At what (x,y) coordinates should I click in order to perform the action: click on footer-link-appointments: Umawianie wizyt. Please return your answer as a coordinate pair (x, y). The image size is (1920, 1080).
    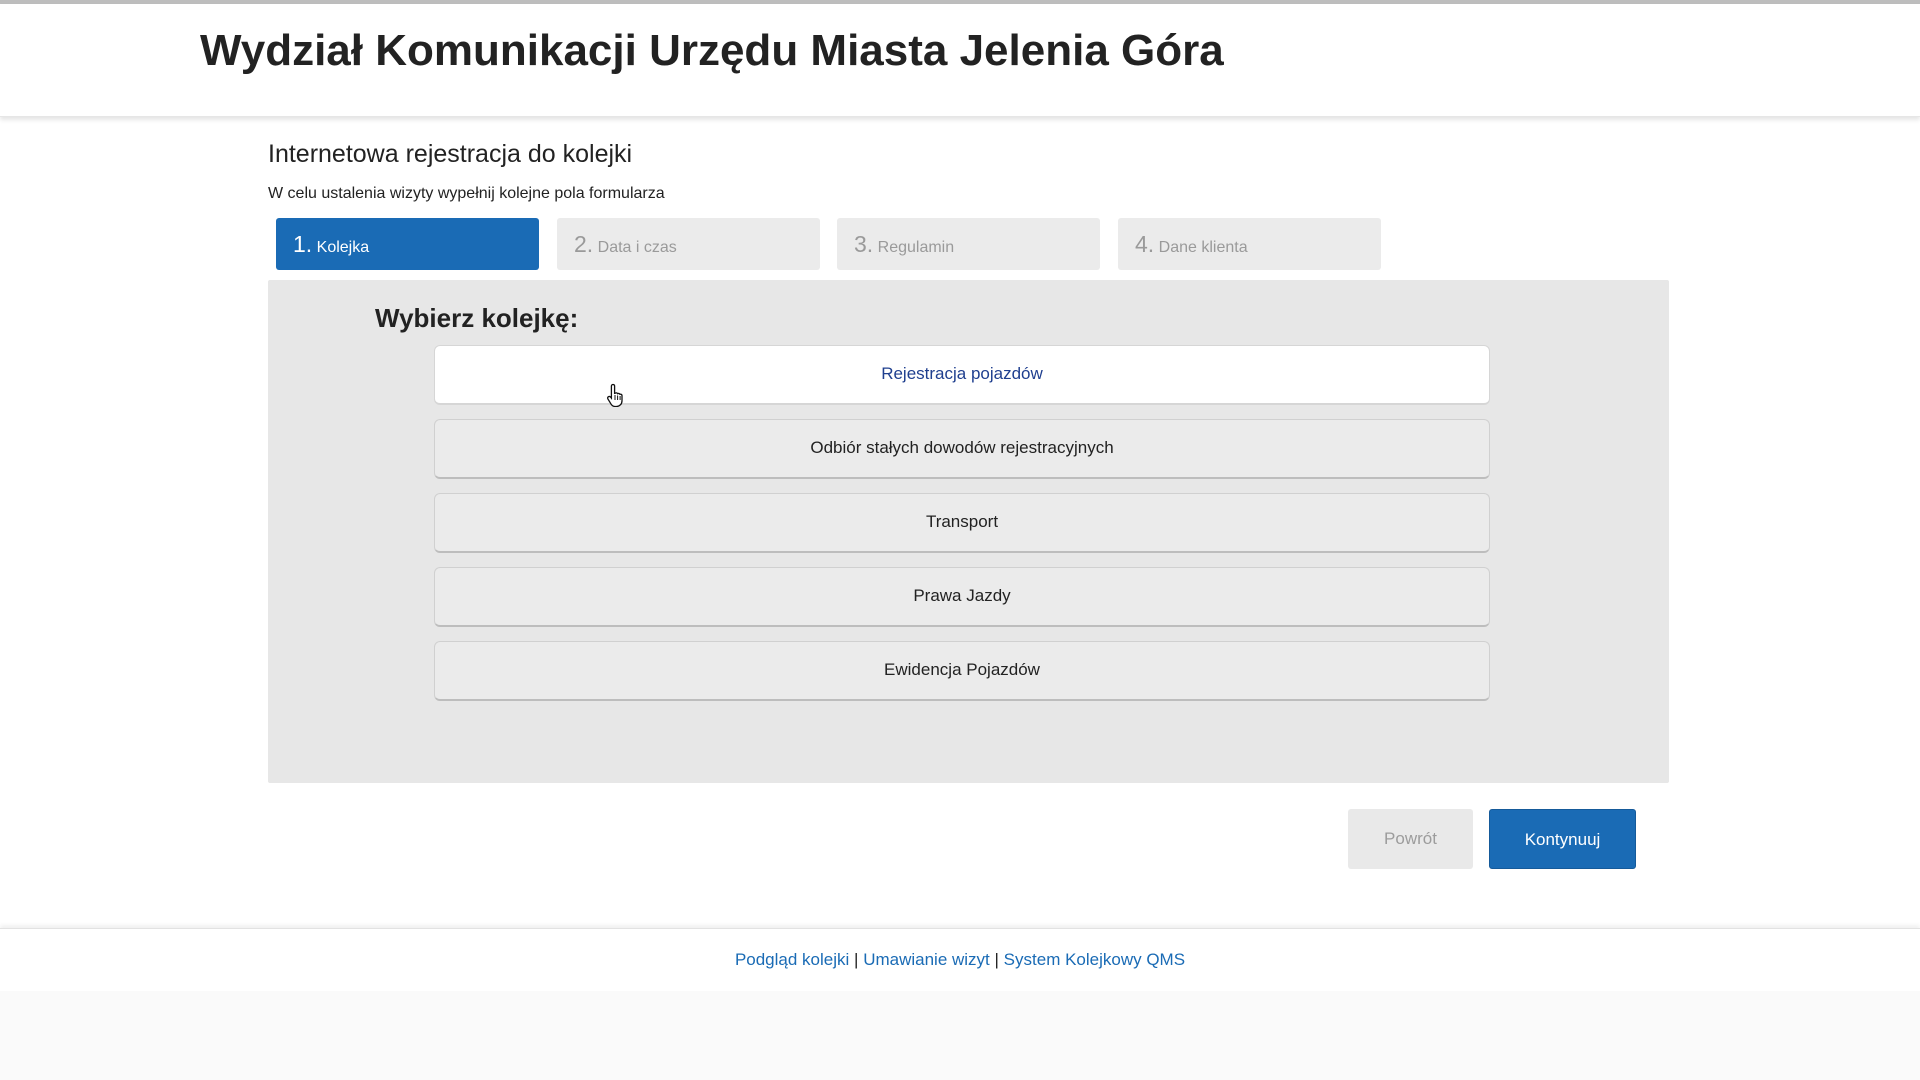
    Looking at the image, I should click on (926, 959).